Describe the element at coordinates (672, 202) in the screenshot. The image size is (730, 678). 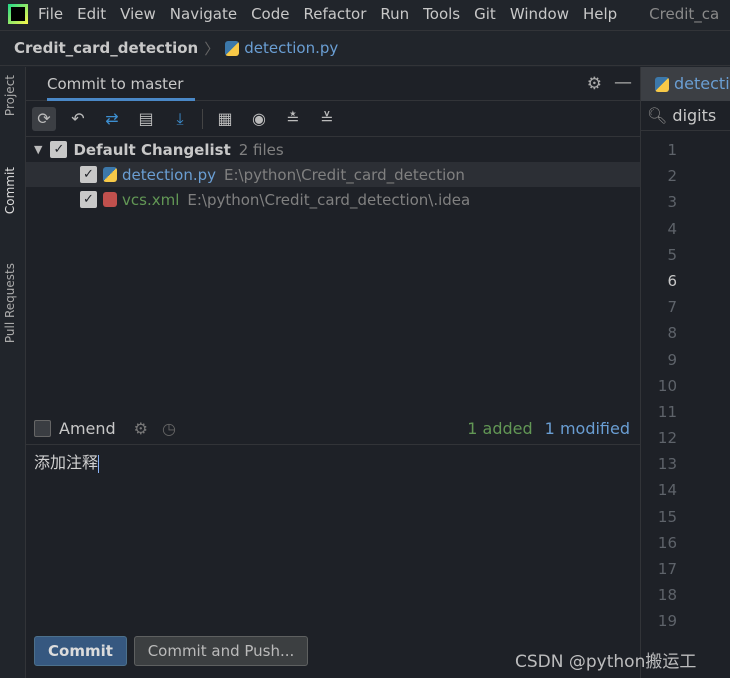
I see `line-number: 3` at that location.